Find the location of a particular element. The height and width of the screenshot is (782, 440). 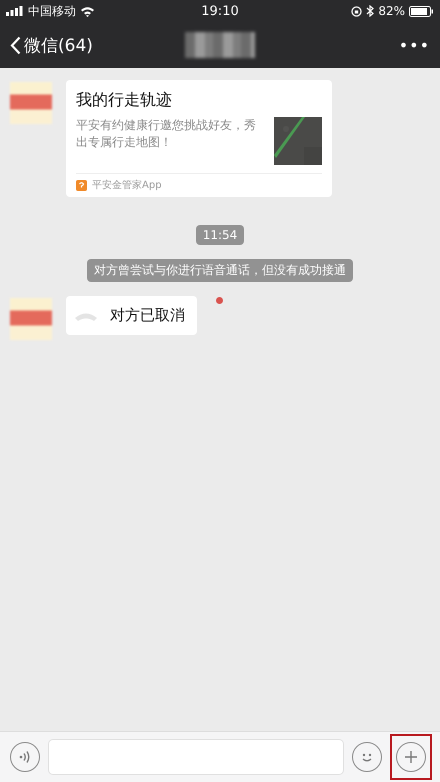

app-icon is located at coordinates (81, 185).